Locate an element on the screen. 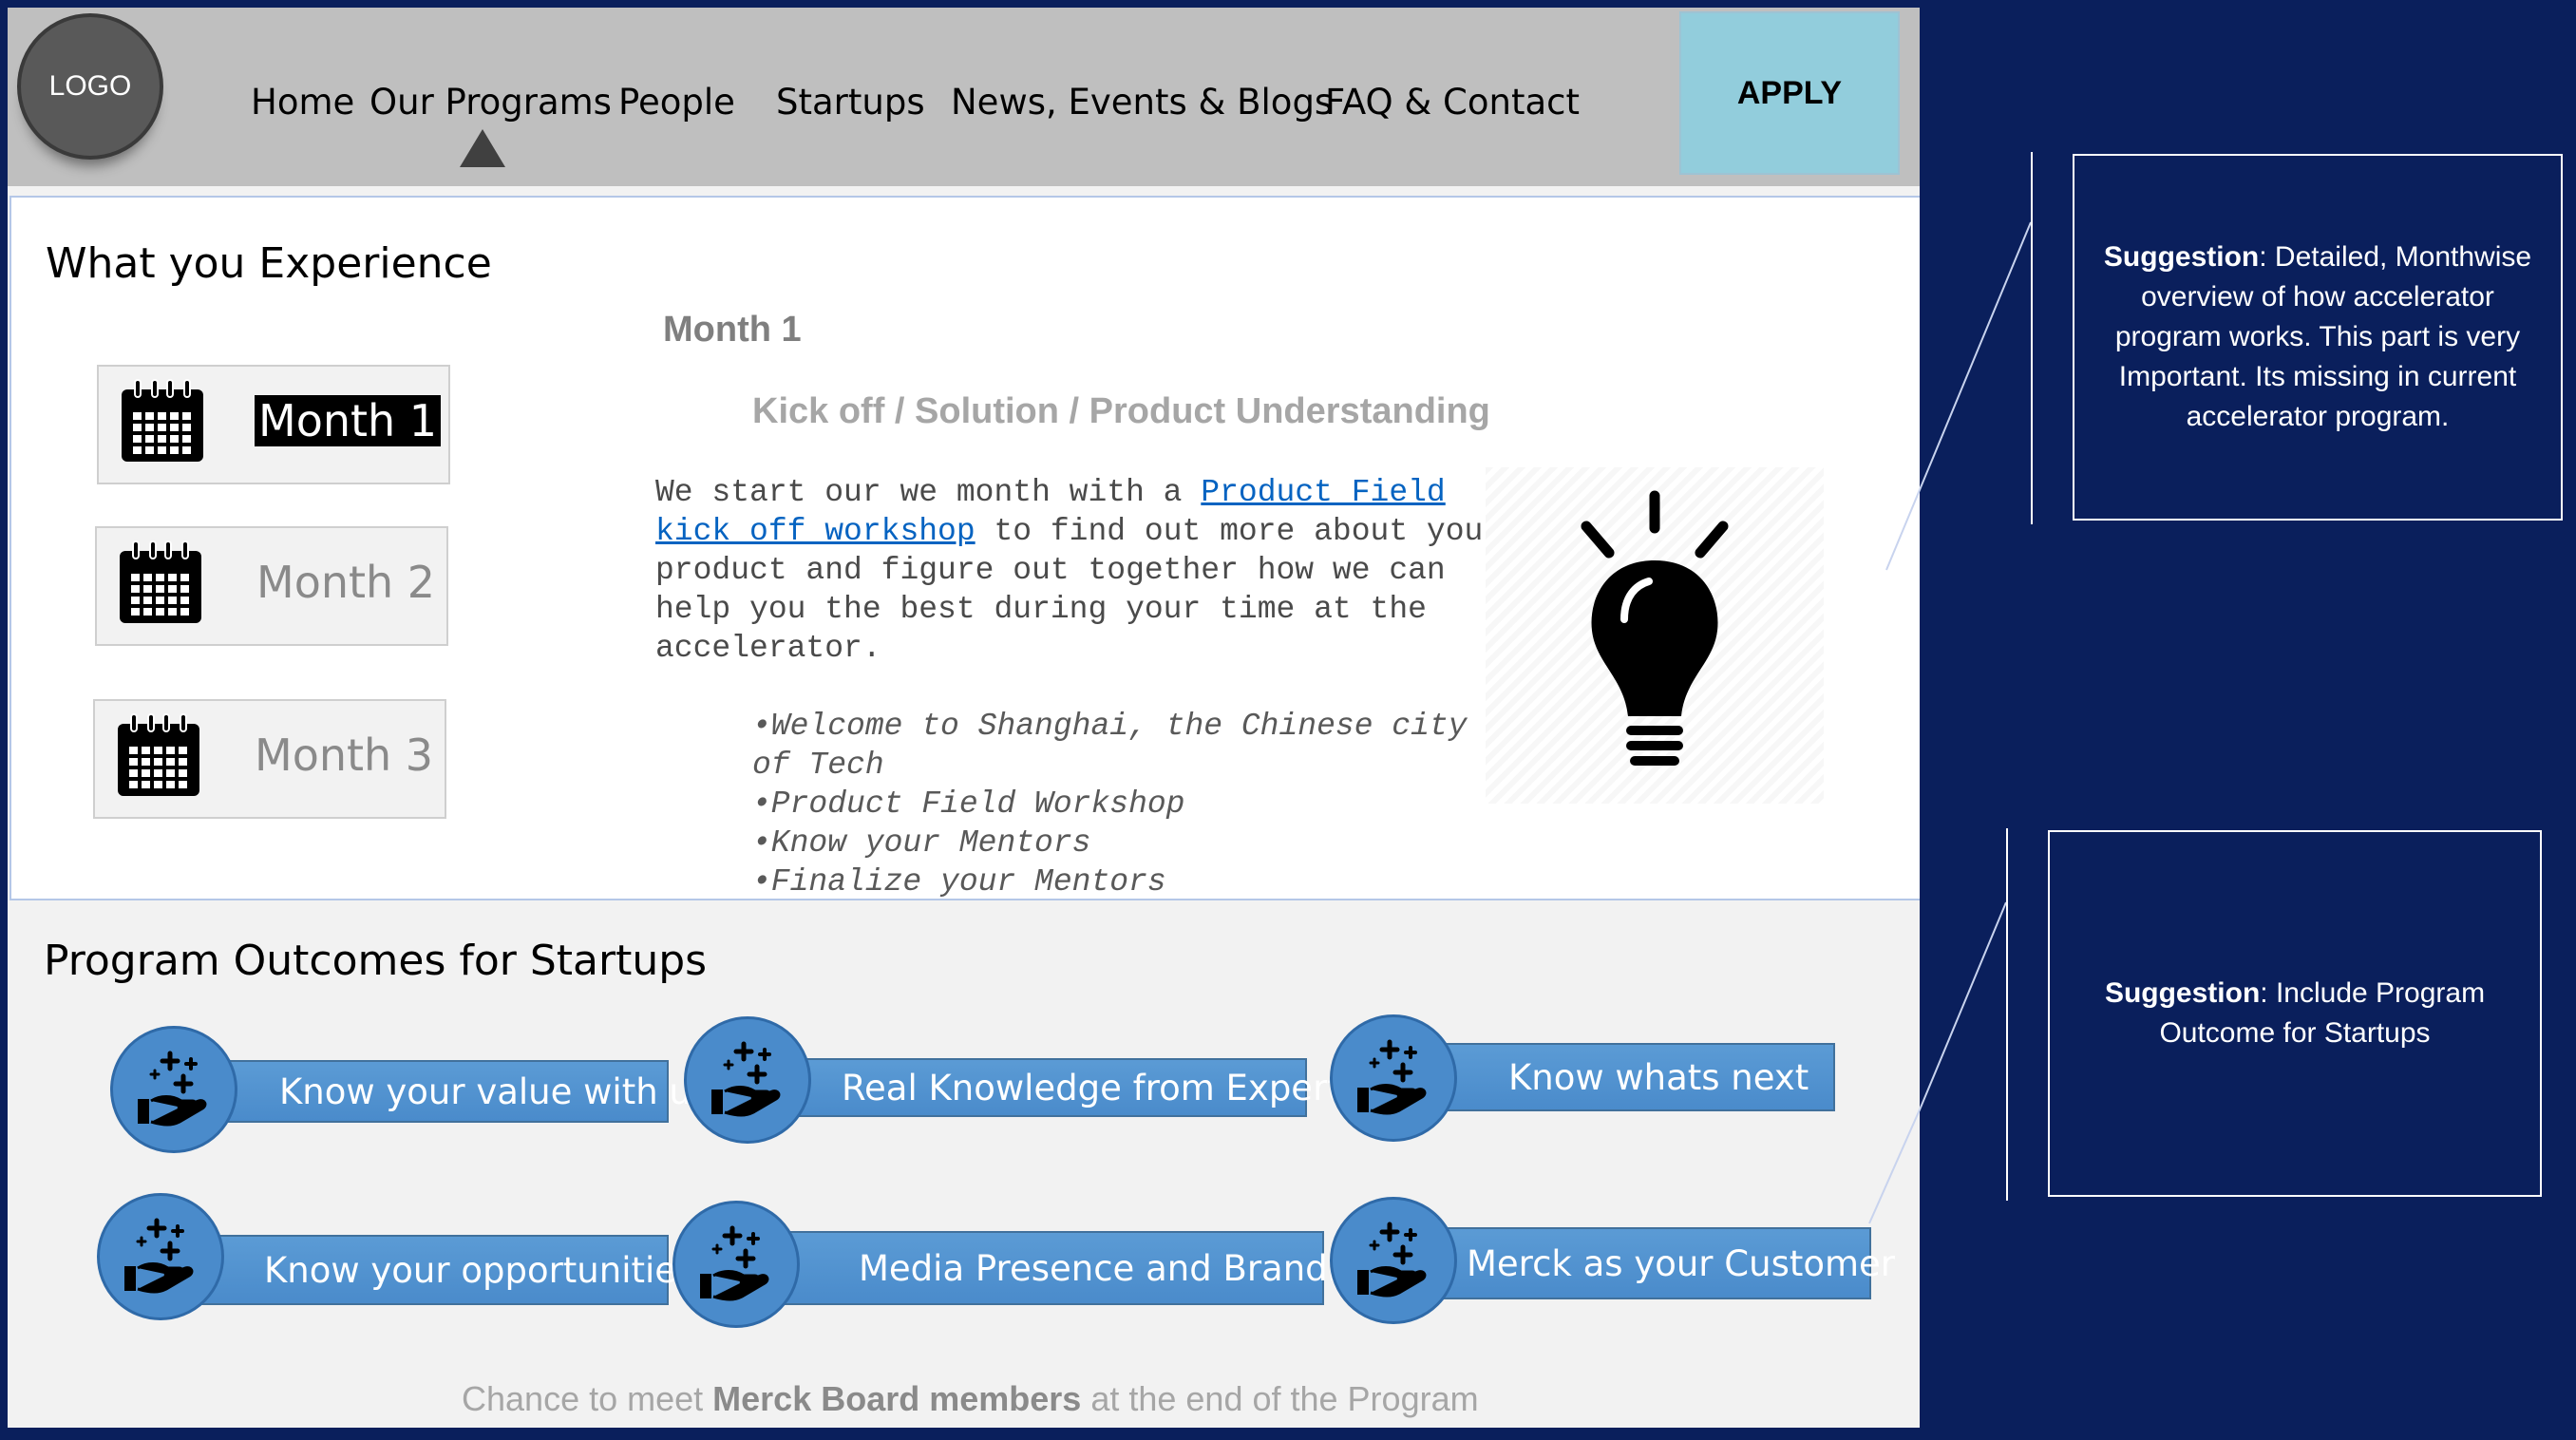 This screenshot has width=2576, height=1440. outcome-bar: Media Presence and Branding is located at coordinates (1063, 1268).